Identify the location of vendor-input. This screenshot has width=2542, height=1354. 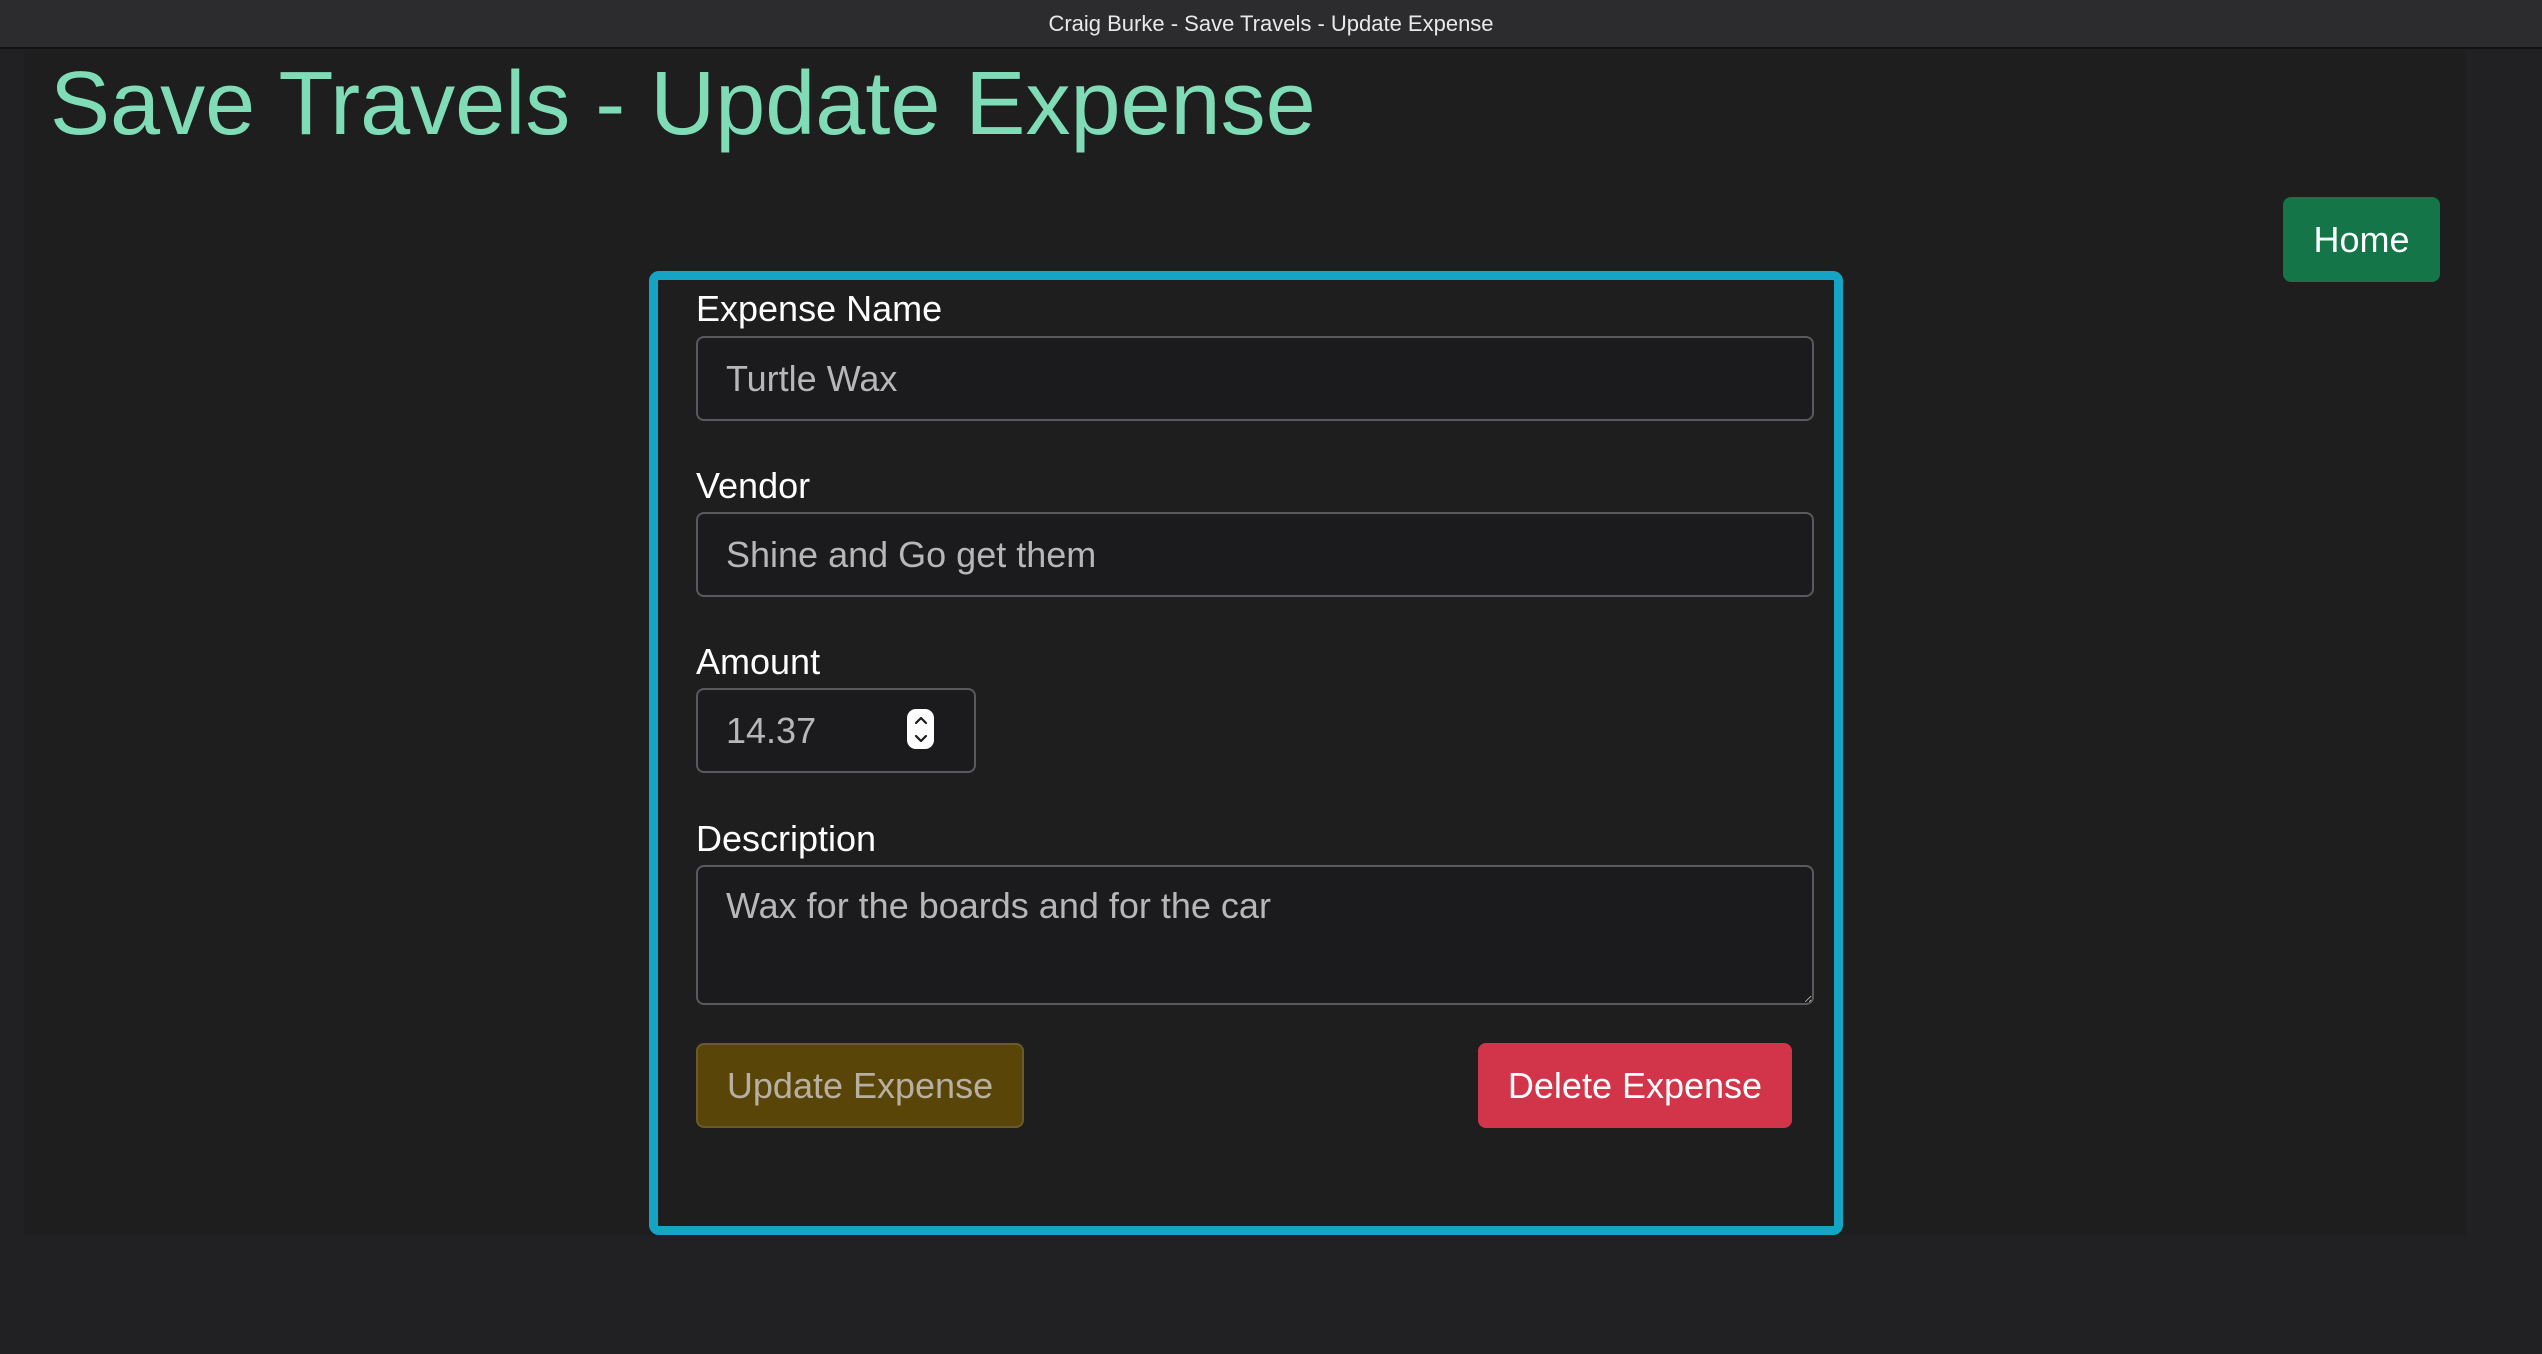
(1255, 554).